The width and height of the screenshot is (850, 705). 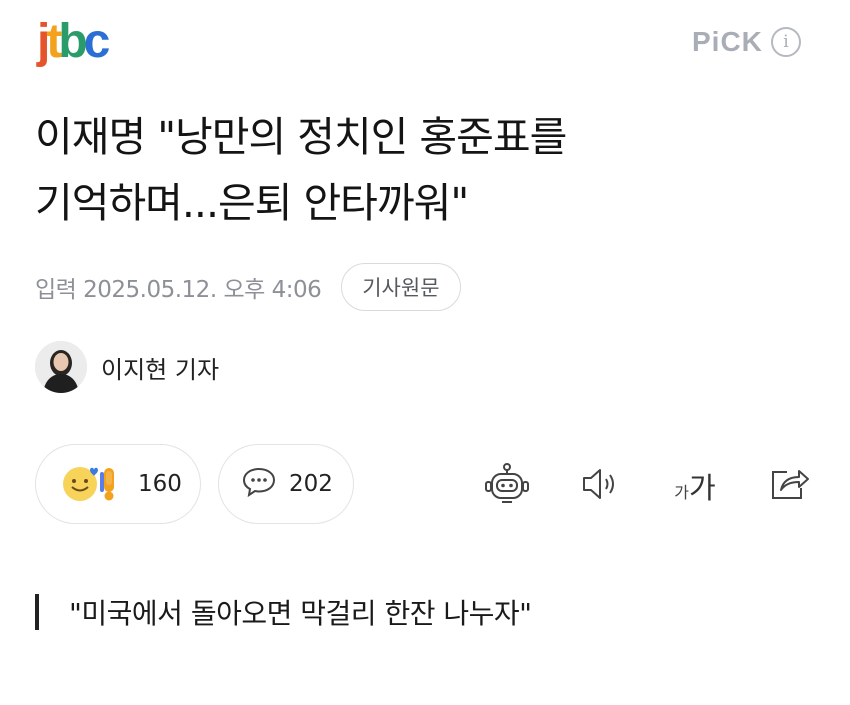 What do you see at coordinates (301, 137) in the screenshot?
I see `title-line-1: 이재명 "낭만의 정치인 홍준표를` at bounding box center [301, 137].